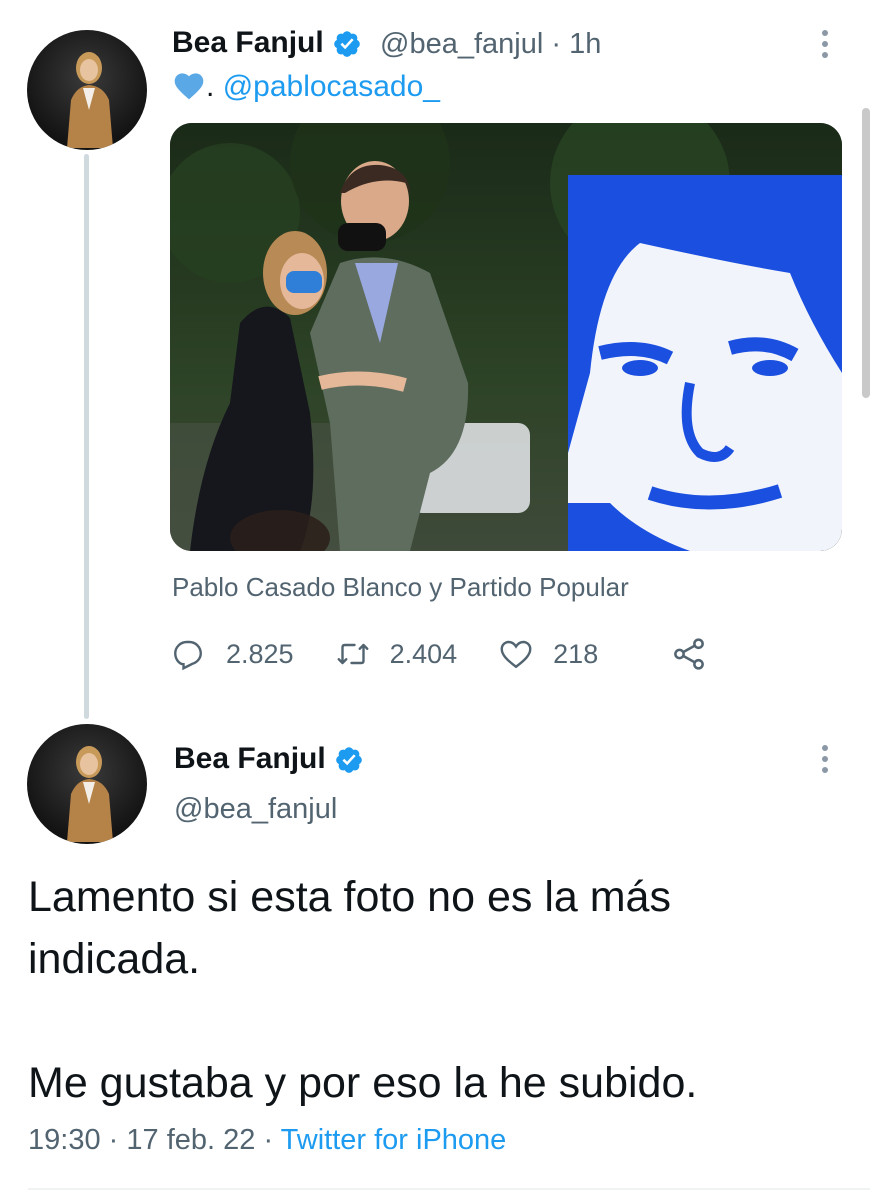  I want to click on tweet-text: . @pablocasado_, so click(306, 87).